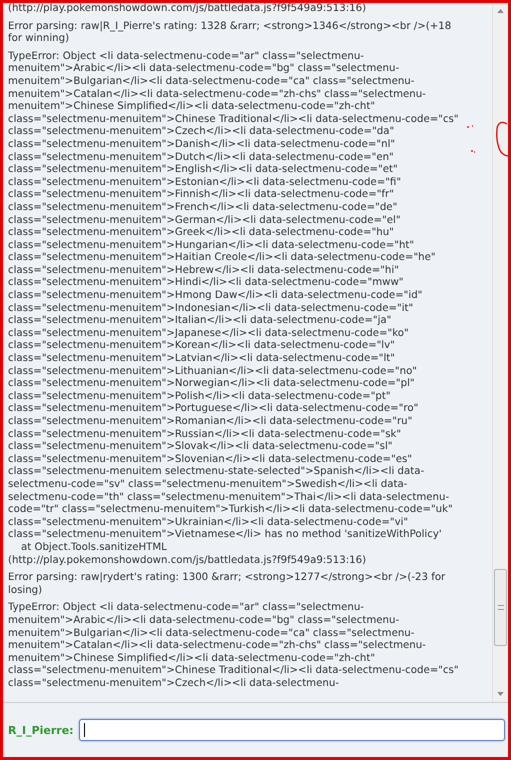  What do you see at coordinates (188, 9) in the screenshot?
I see `log-message: (http://play.pokemonshowdown.com/js/battledata.js?f9f549a9:513:16)` at bounding box center [188, 9].